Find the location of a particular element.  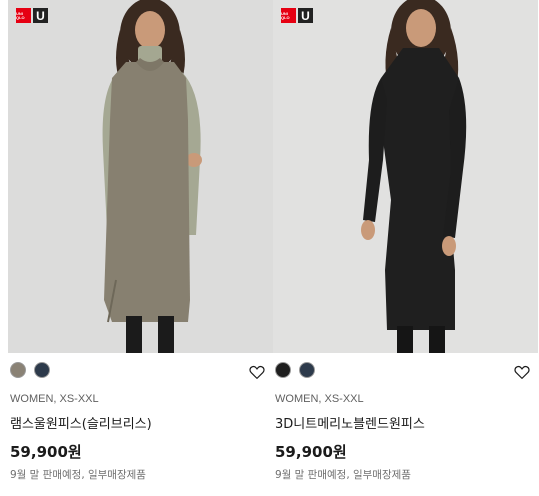

color-swatch-black is located at coordinates (283, 370).